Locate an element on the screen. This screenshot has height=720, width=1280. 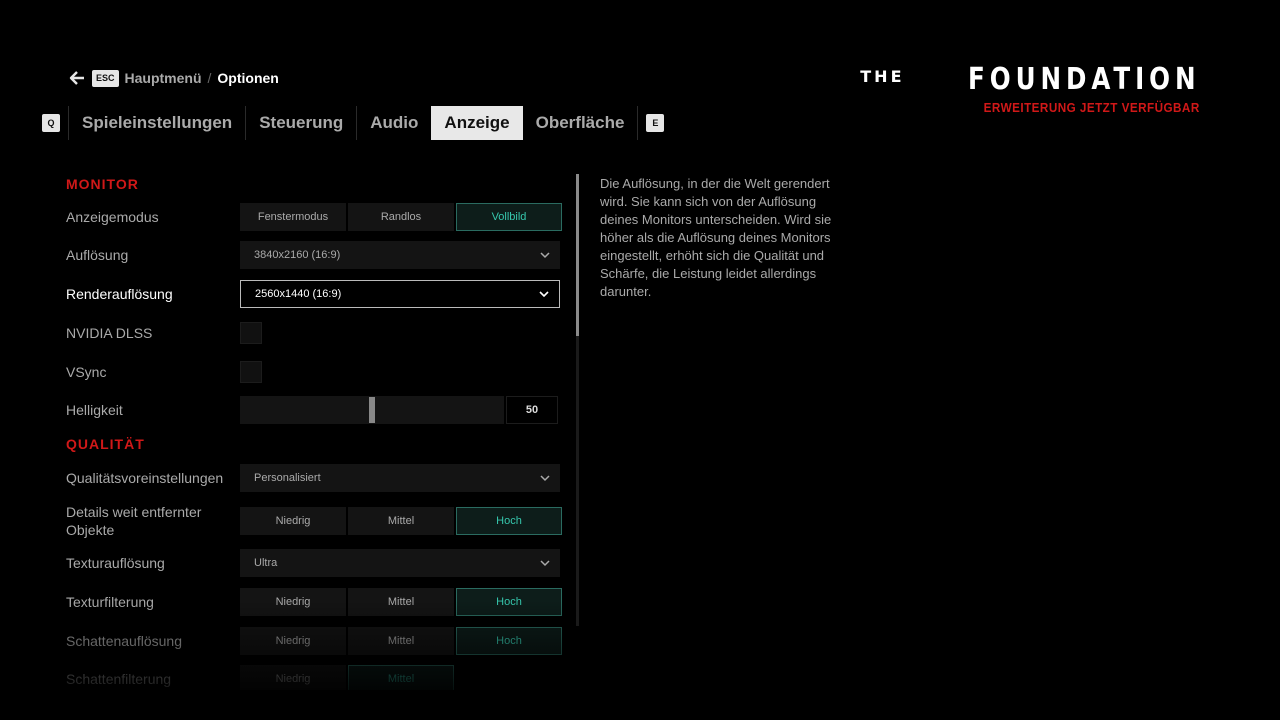
prev-tab-key-hint: Q is located at coordinates (51, 123).